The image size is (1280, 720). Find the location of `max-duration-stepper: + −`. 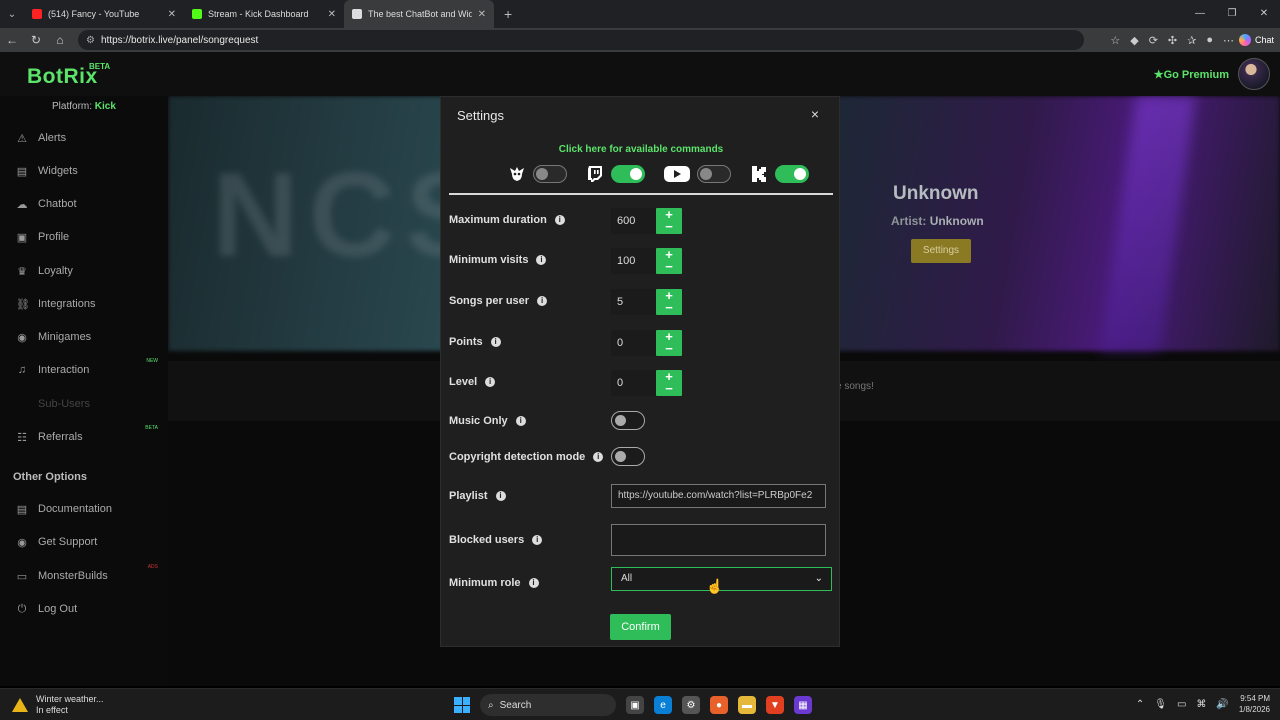

max-duration-stepper: + − is located at coordinates (669, 221).